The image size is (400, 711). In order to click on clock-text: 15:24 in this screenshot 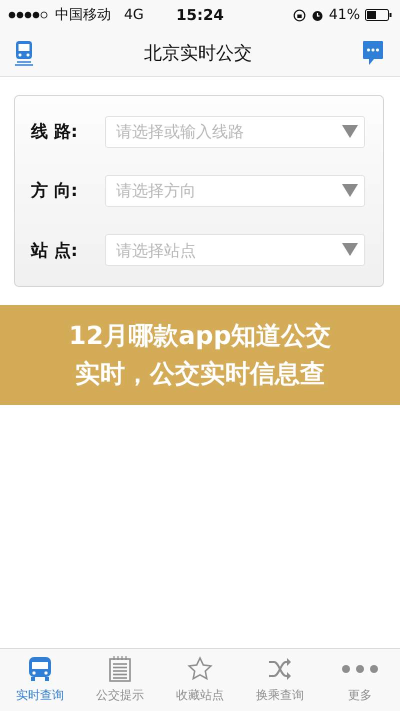, I will do `click(200, 15)`.